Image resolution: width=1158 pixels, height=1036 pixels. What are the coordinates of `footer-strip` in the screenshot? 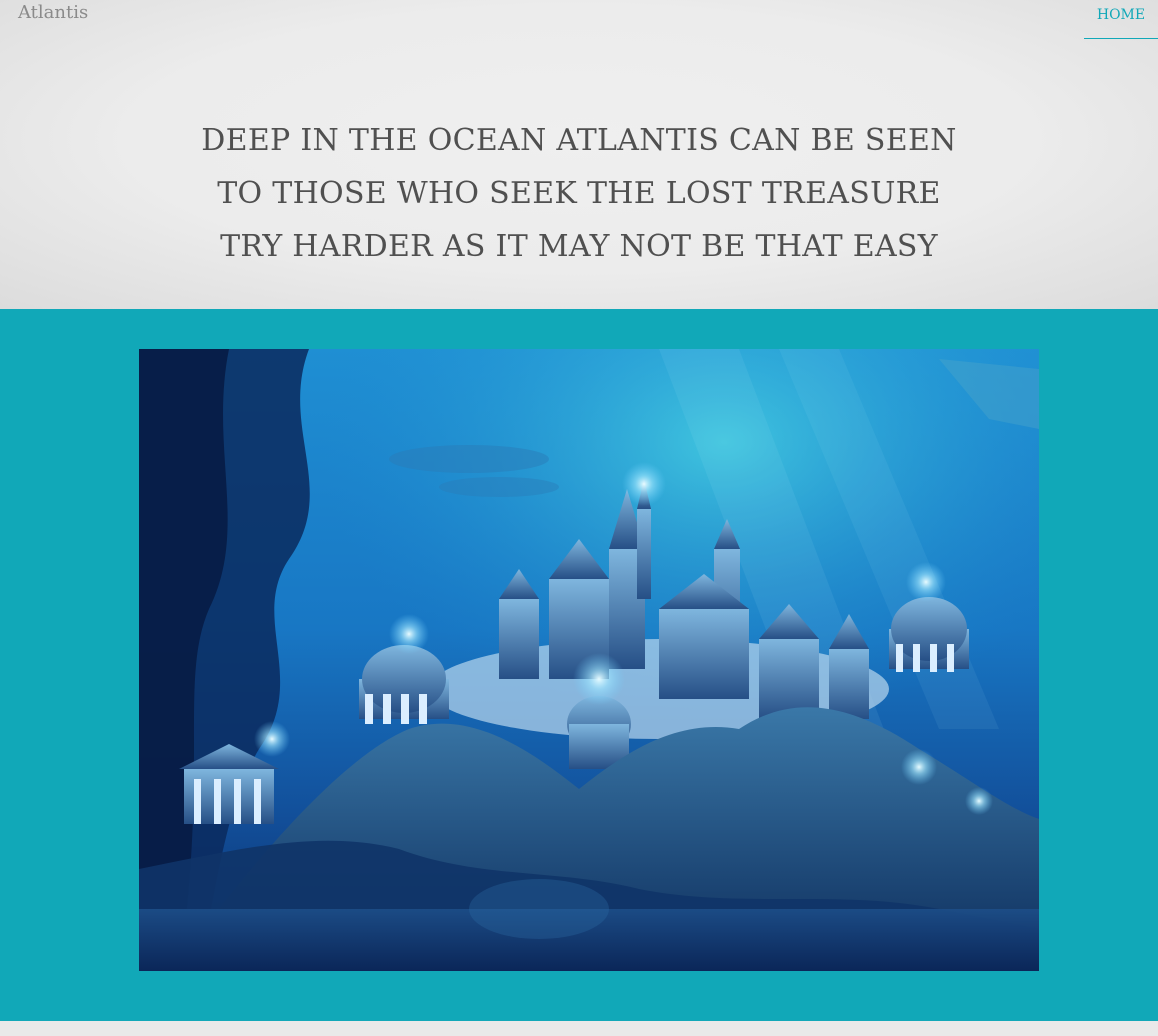 It's located at (579, 1028).